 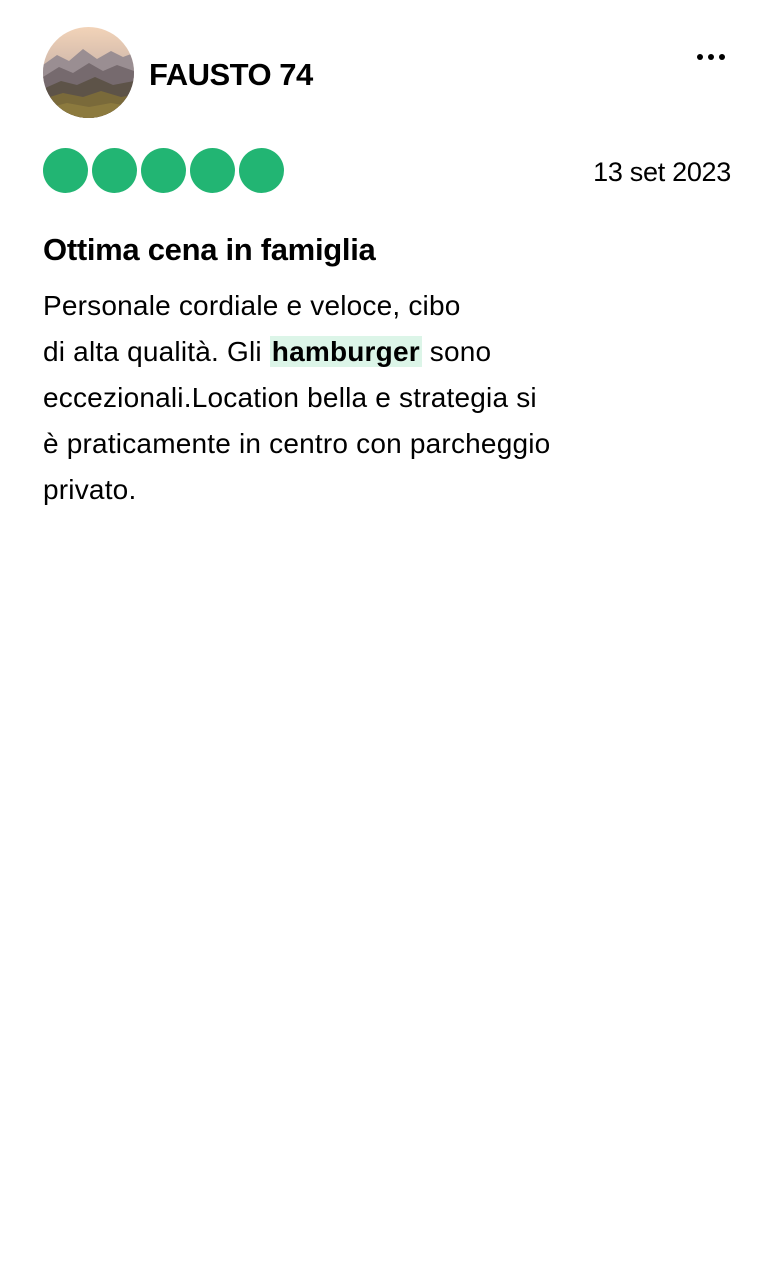 What do you see at coordinates (156, 351) in the screenshot?
I see `review-body-text: di alta qualità. Gli` at bounding box center [156, 351].